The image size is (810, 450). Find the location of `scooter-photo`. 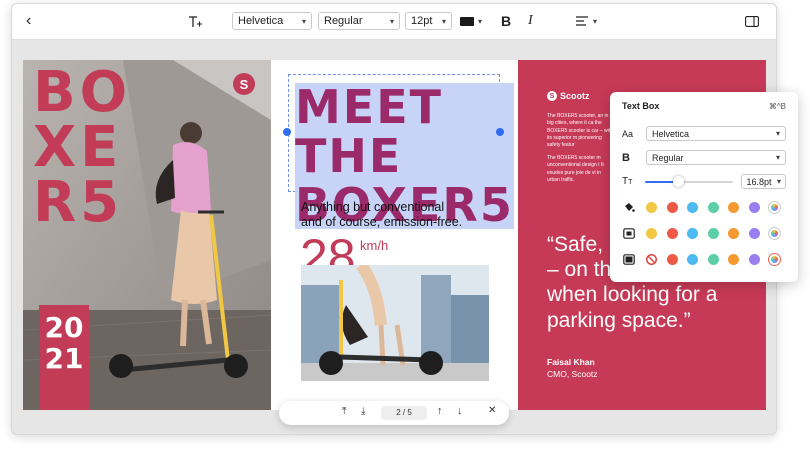

scooter-photo is located at coordinates (395, 323).